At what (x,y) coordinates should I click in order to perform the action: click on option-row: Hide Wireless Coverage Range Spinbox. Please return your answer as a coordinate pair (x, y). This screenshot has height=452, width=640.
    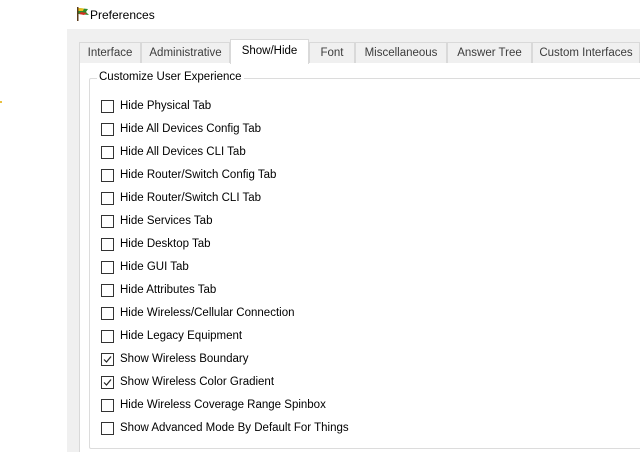
    Looking at the image, I should click on (213, 405).